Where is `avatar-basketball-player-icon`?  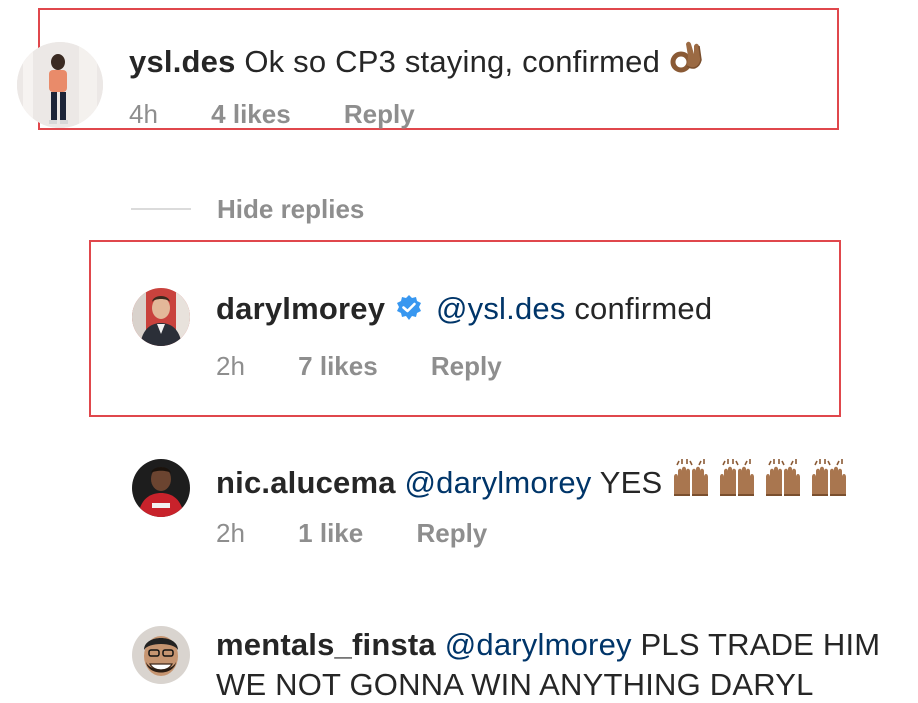
avatar-basketball-player-icon is located at coordinates (161, 488).